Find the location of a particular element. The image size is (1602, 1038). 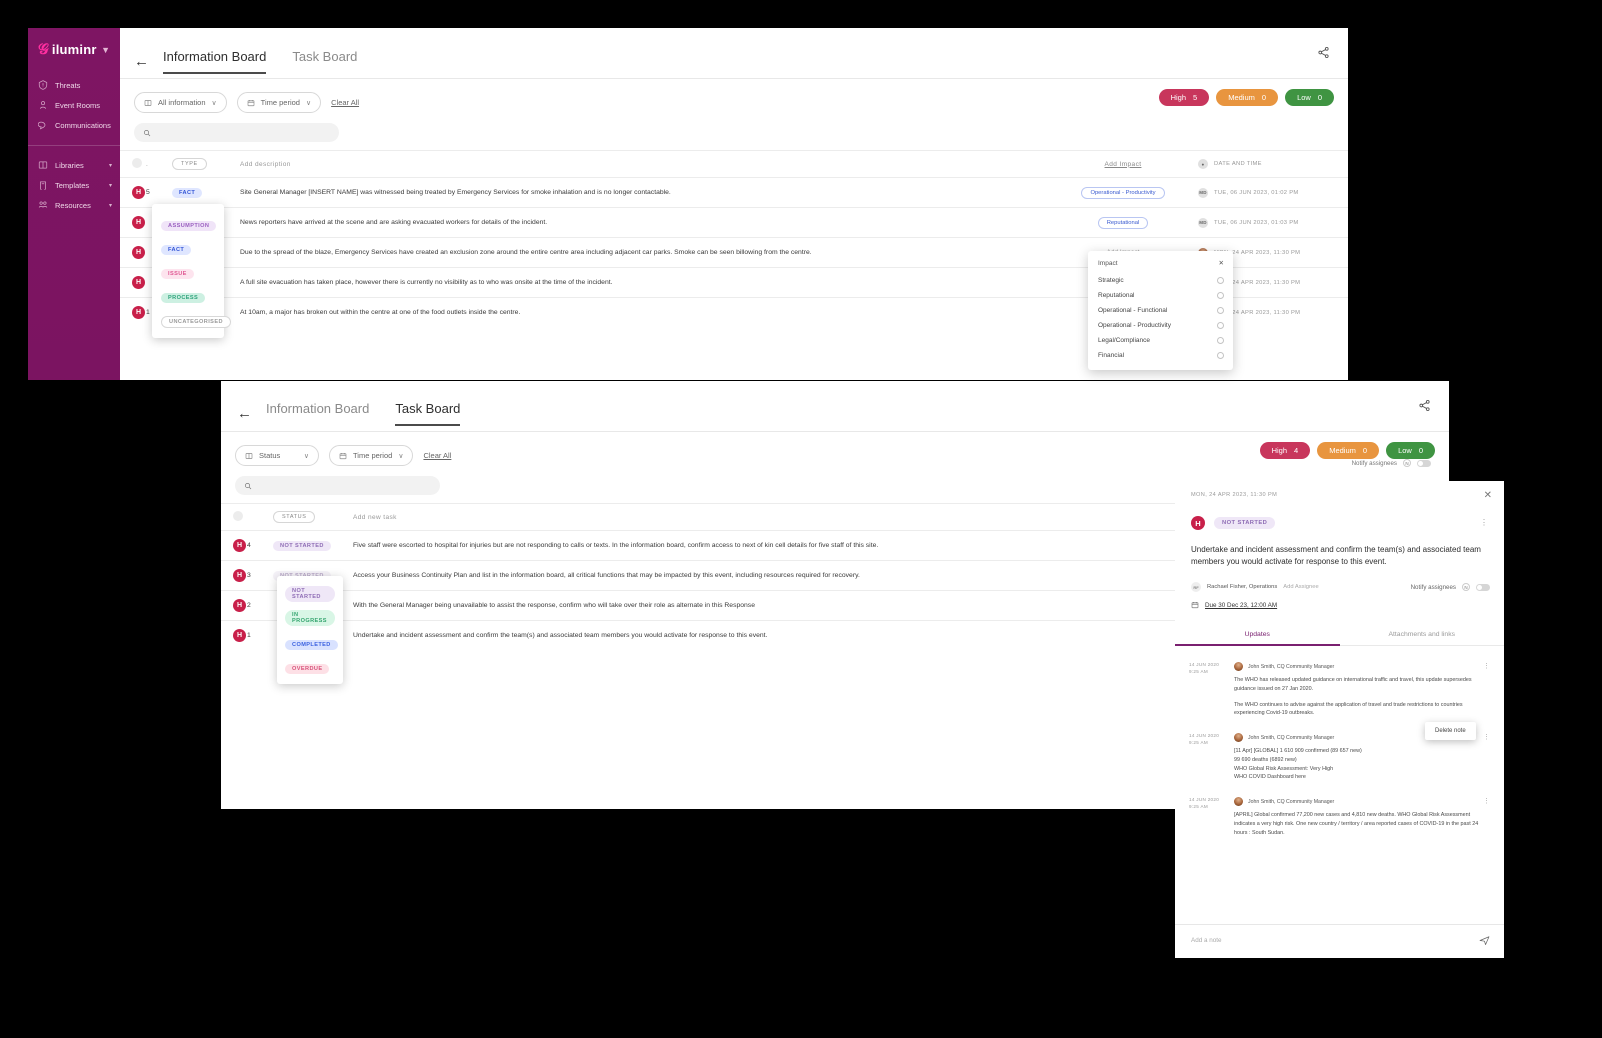

row-type: FACT is located at coordinates (206, 192).